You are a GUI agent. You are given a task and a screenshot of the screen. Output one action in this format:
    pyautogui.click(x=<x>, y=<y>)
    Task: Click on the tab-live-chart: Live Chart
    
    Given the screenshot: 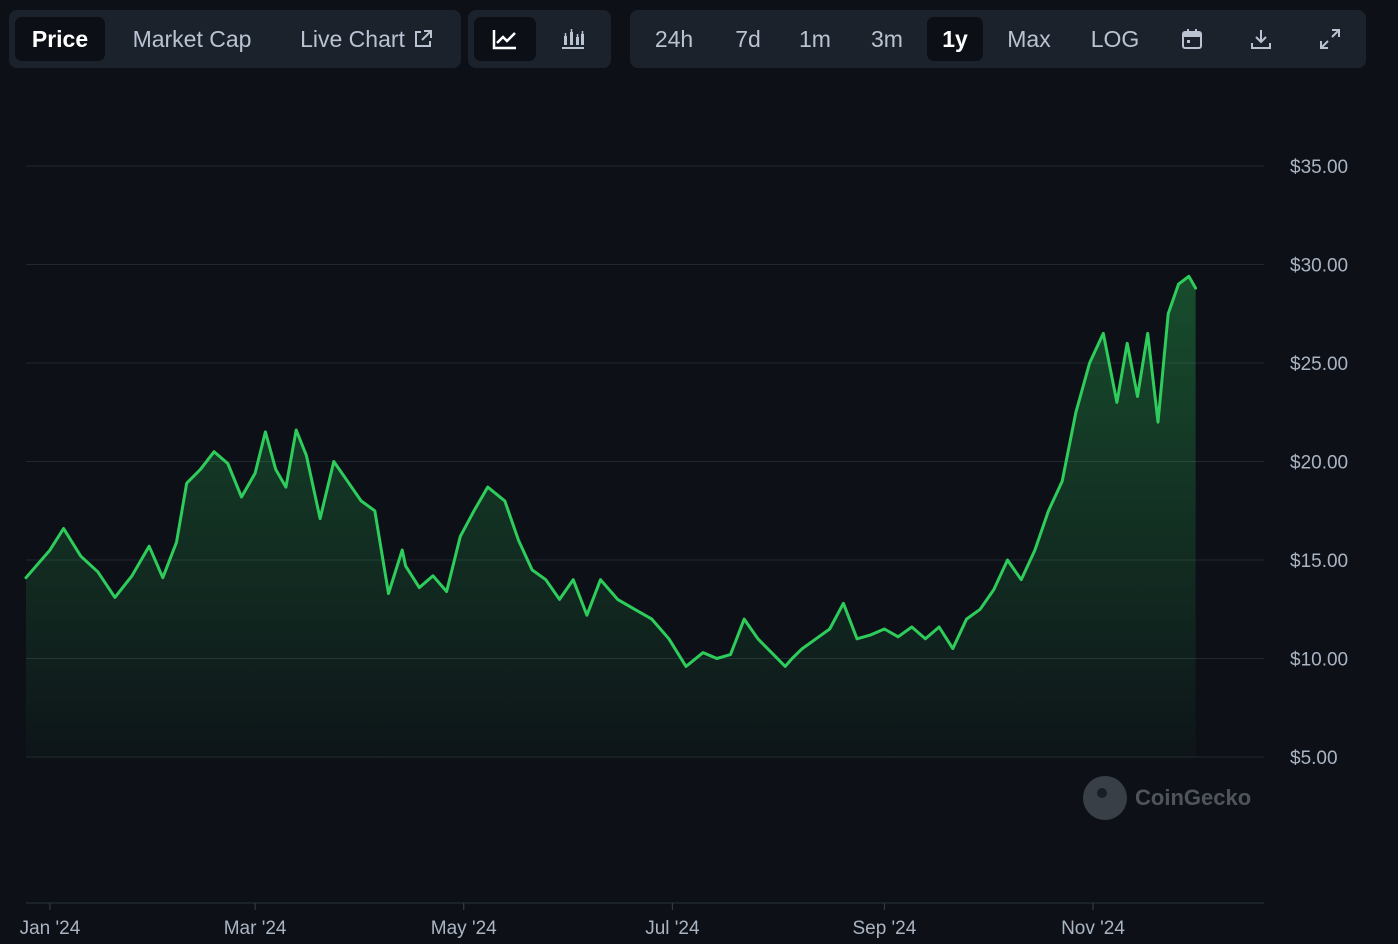 What is the action you would take?
    pyautogui.click(x=366, y=39)
    